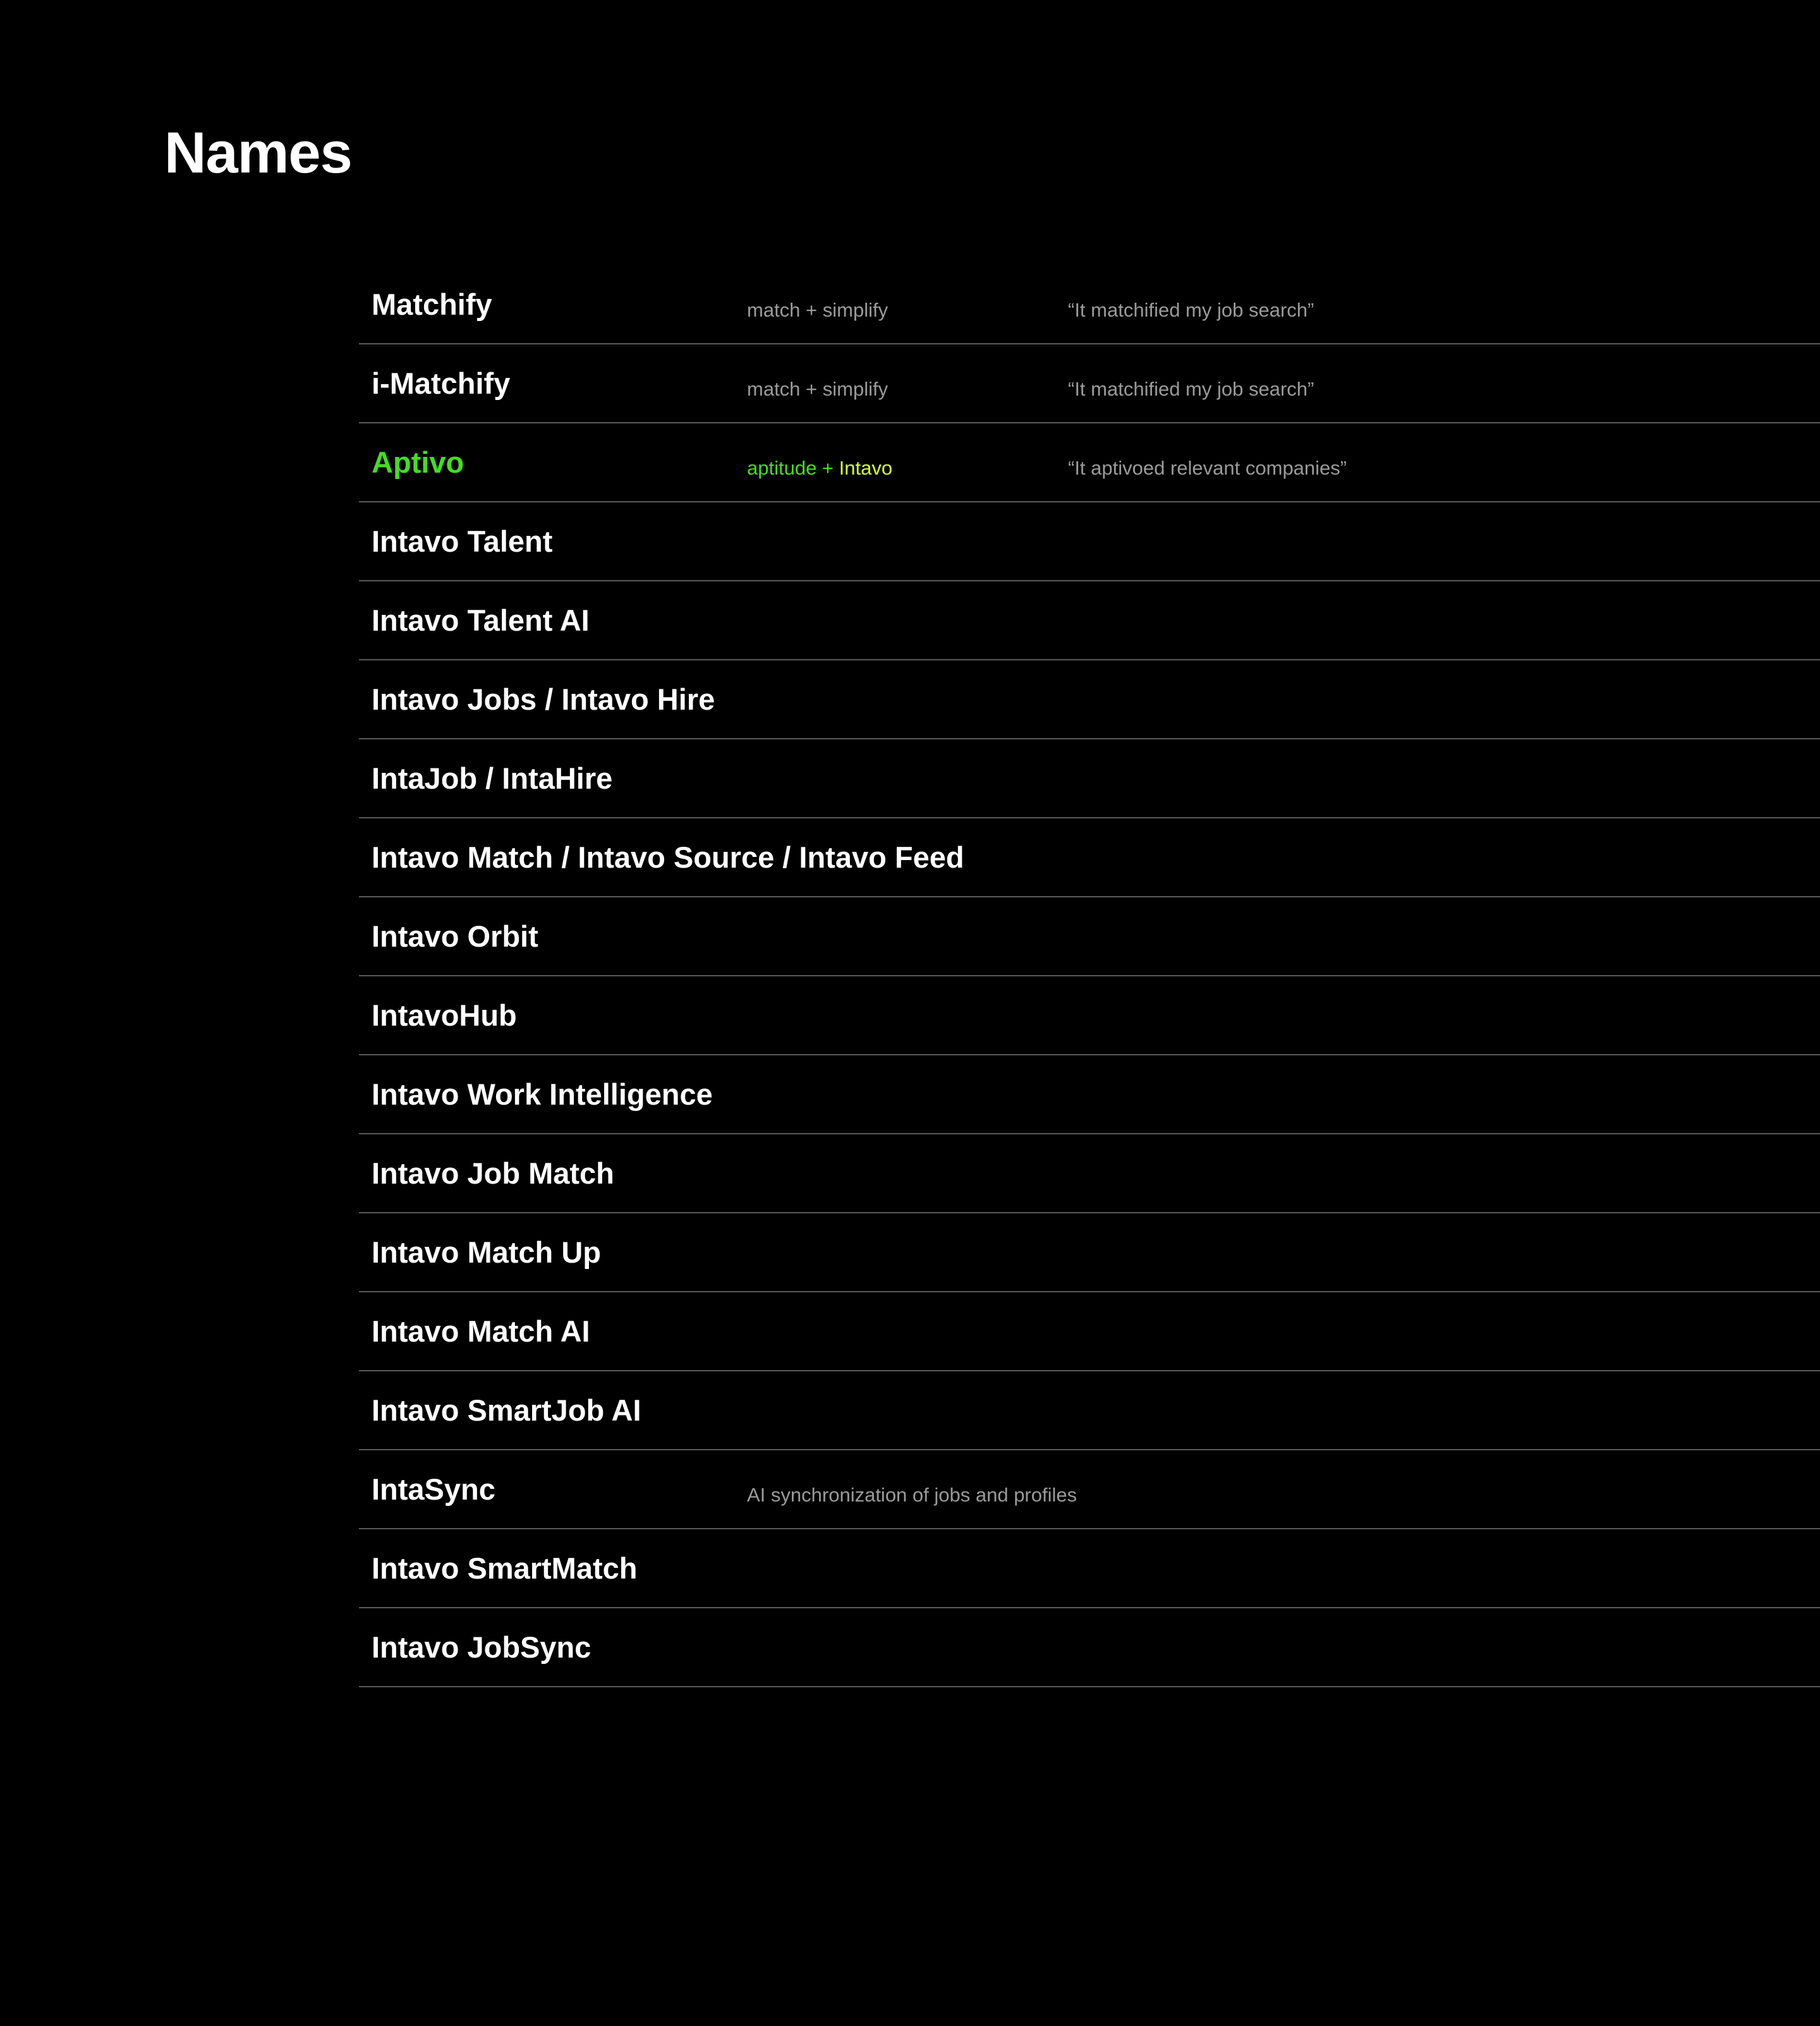  Describe the element at coordinates (506, 1410) in the screenshot. I see `name-title: Intavo SmartJob AI` at that location.